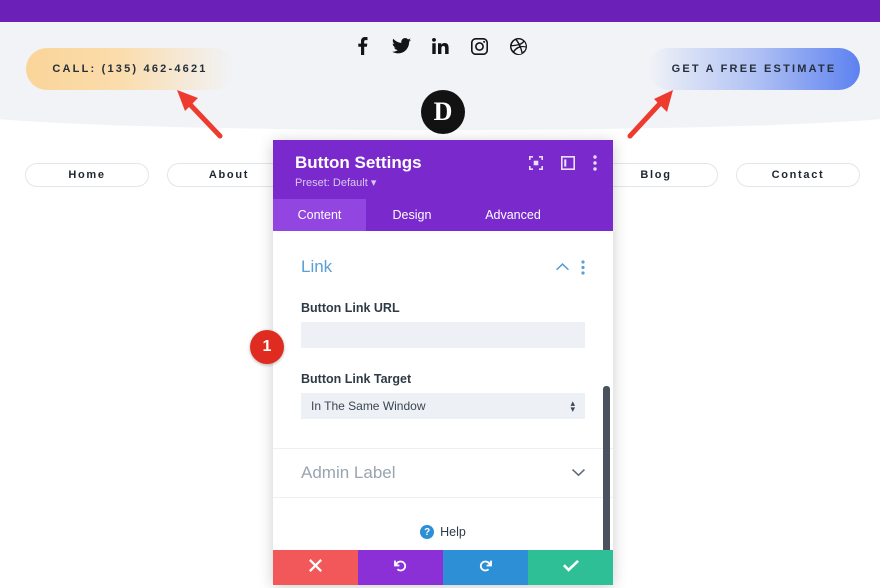  What do you see at coordinates (572, 406) in the screenshot?
I see `select-stepper-icon: ▴ ▾` at bounding box center [572, 406].